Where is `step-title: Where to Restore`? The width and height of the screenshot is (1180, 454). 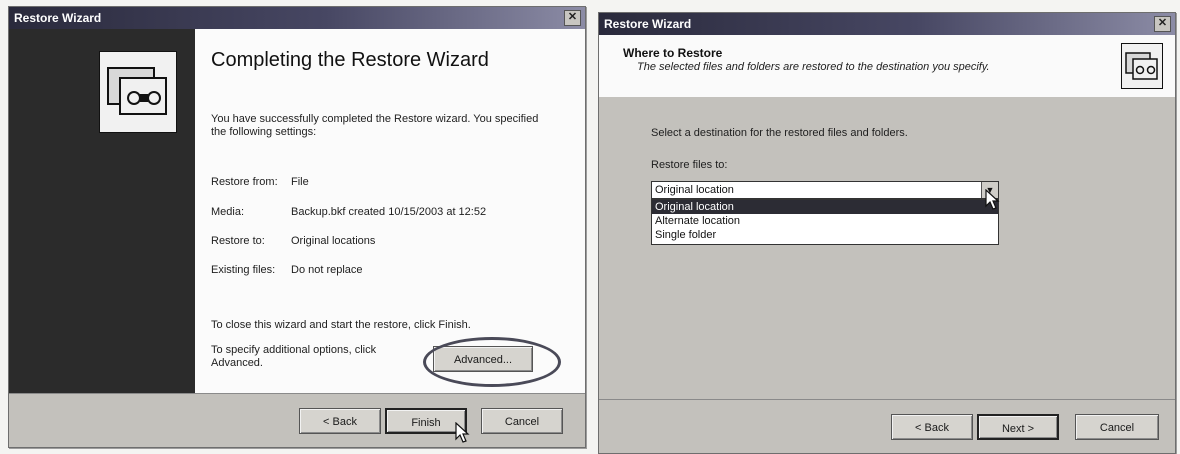 step-title: Where to Restore is located at coordinates (673, 53).